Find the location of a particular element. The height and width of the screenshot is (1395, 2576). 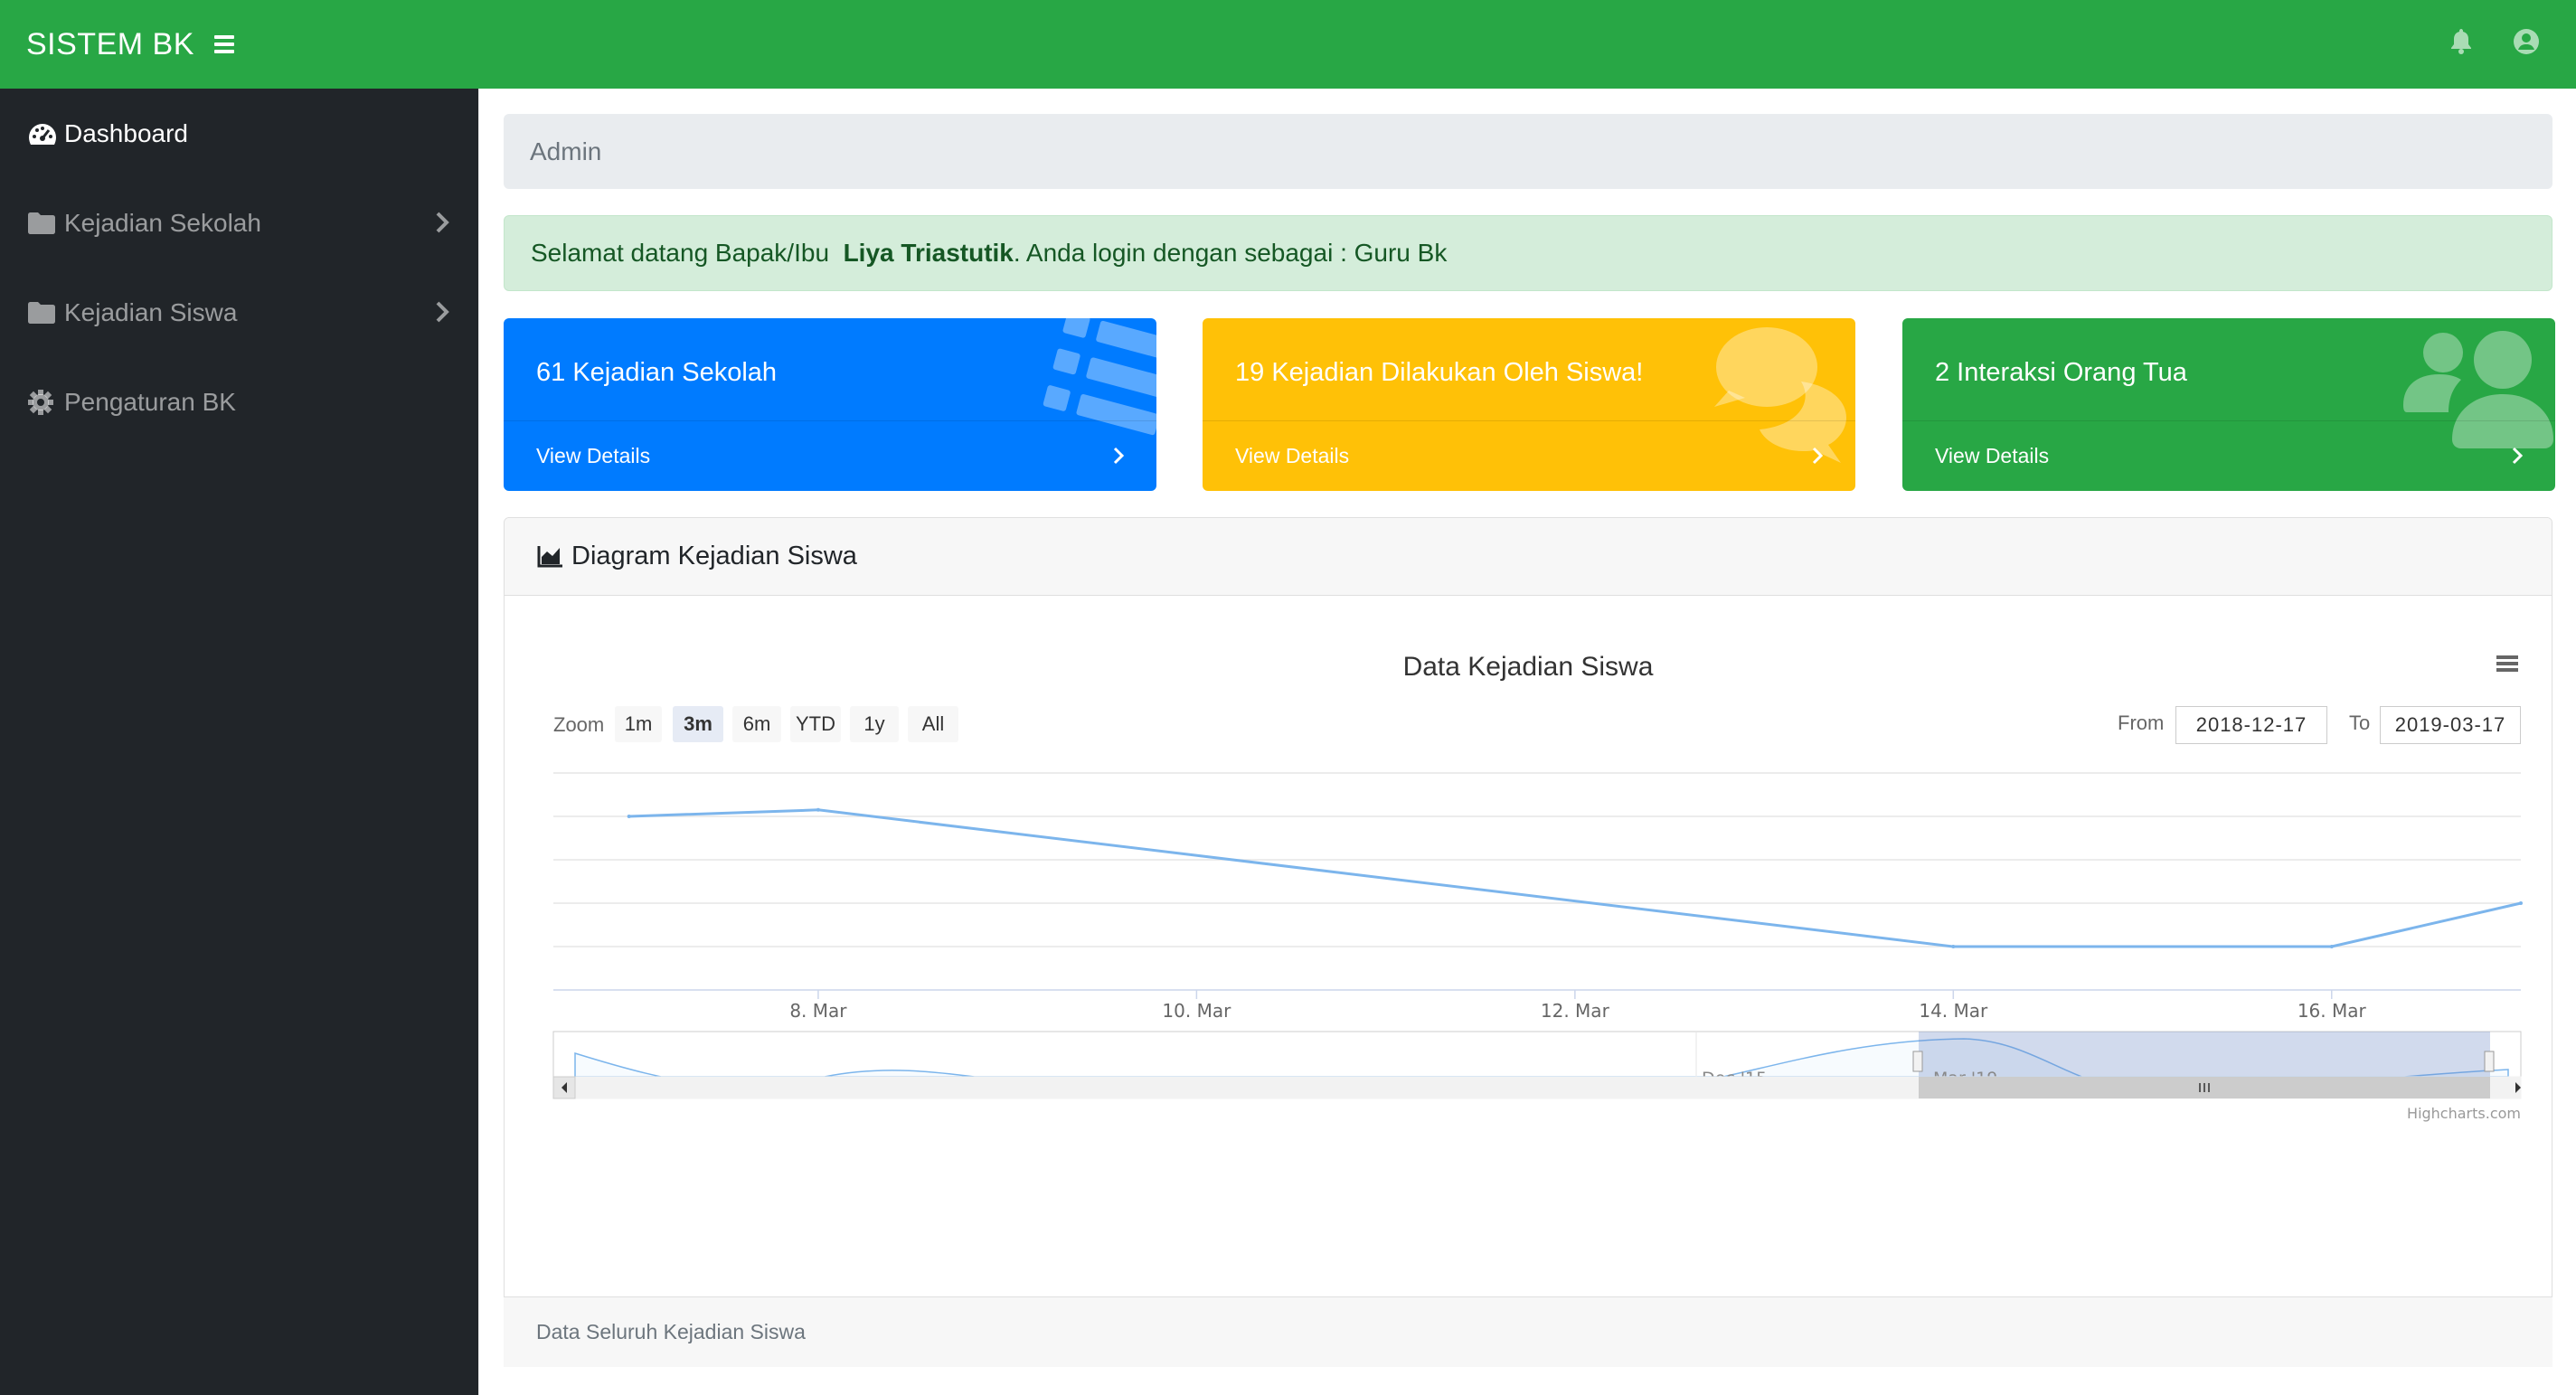

user-circle-icon is located at coordinates (2526, 41).